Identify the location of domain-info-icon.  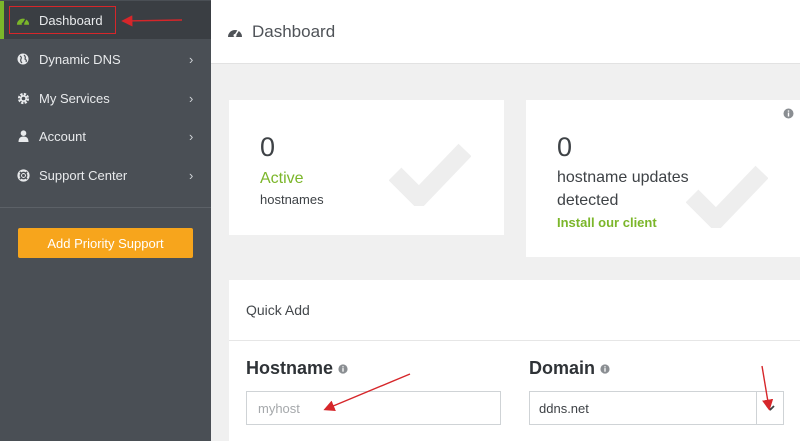
(605, 368).